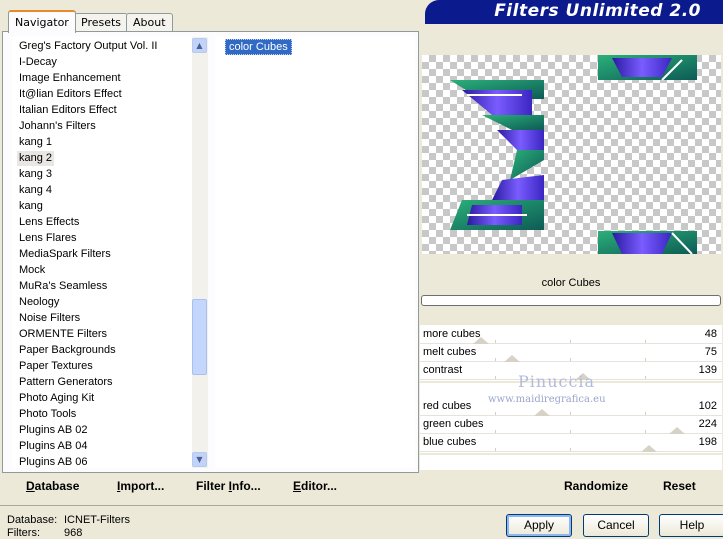  I want to click on slider-row: more cubes 48, so click(571, 335).